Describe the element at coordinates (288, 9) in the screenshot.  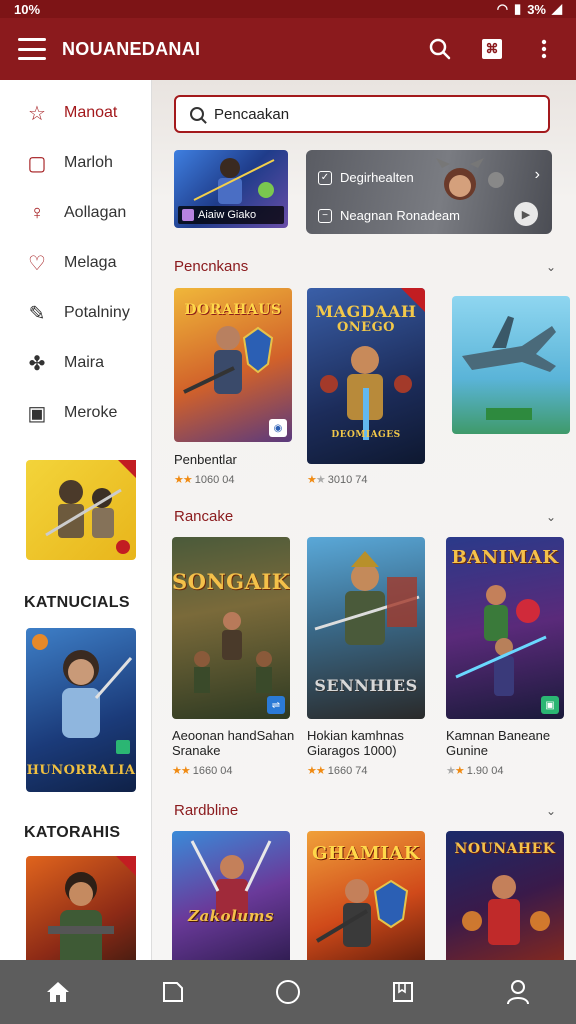
I see `status-bar: 10% ◠ ▮ 3% ◢` at that location.